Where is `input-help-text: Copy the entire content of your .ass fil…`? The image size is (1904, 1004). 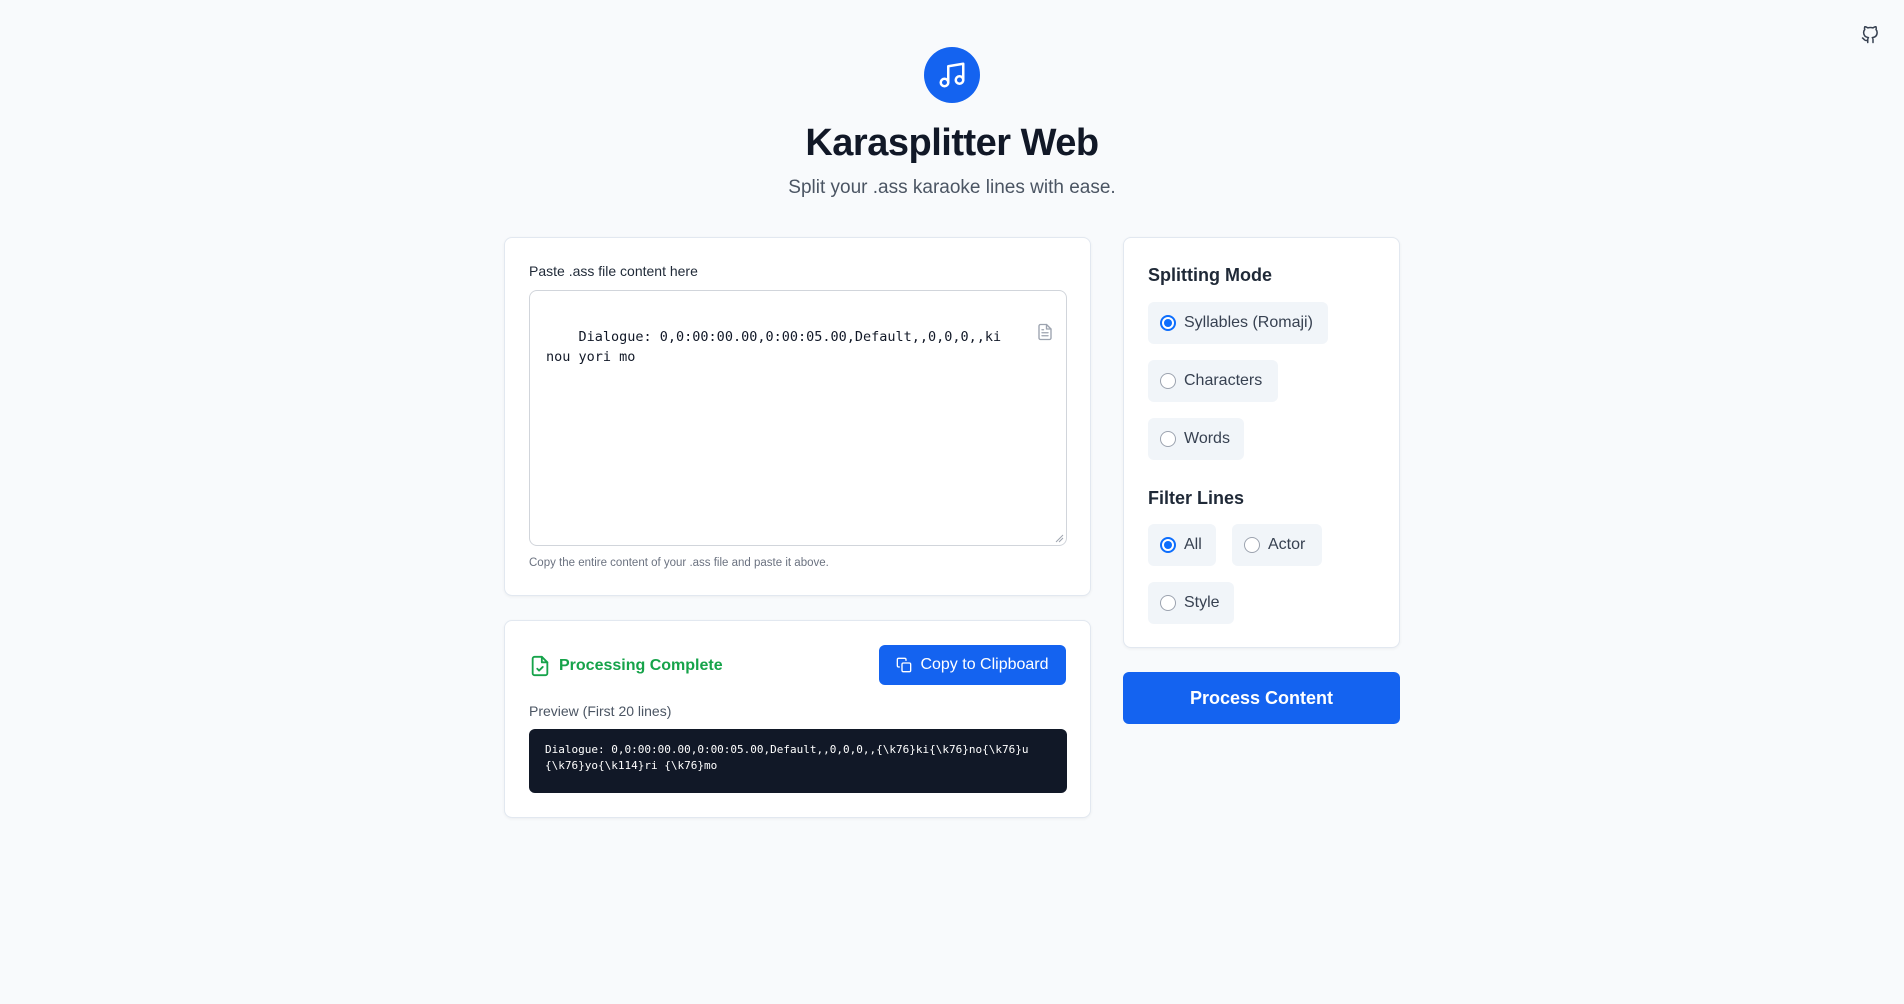
input-help-text: Copy the entire content of your .ass fil… is located at coordinates (679, 563).